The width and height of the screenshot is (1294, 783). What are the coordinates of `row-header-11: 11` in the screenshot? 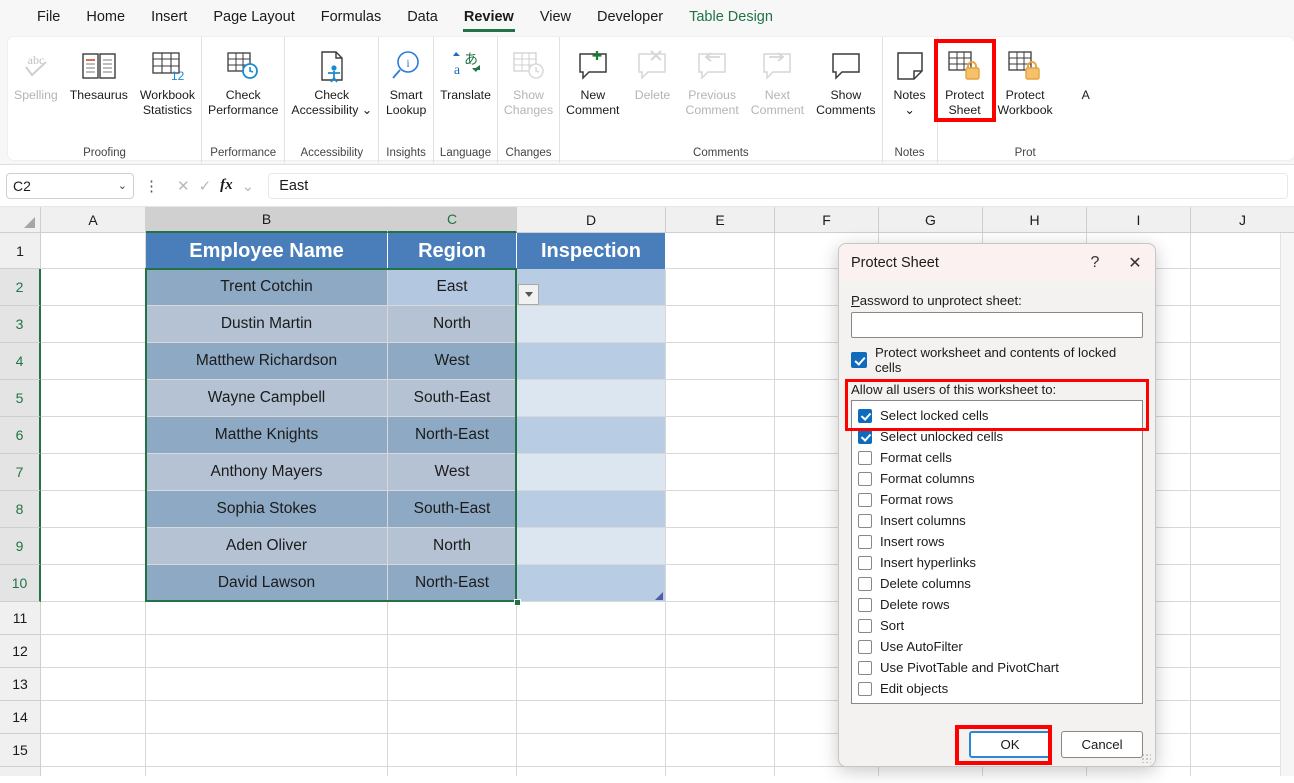 It's located at (20, 618).